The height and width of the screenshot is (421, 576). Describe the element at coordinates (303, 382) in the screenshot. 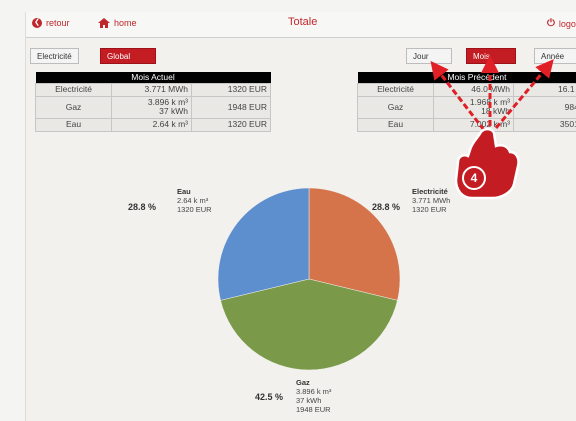

I see `slice-name: Gaz` at that location.